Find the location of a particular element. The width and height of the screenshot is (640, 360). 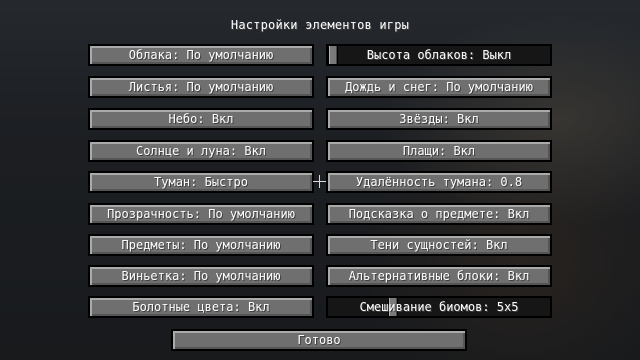

vignette-option-label: Виньетка: По умолчанию is located at coordinates (201, 276).